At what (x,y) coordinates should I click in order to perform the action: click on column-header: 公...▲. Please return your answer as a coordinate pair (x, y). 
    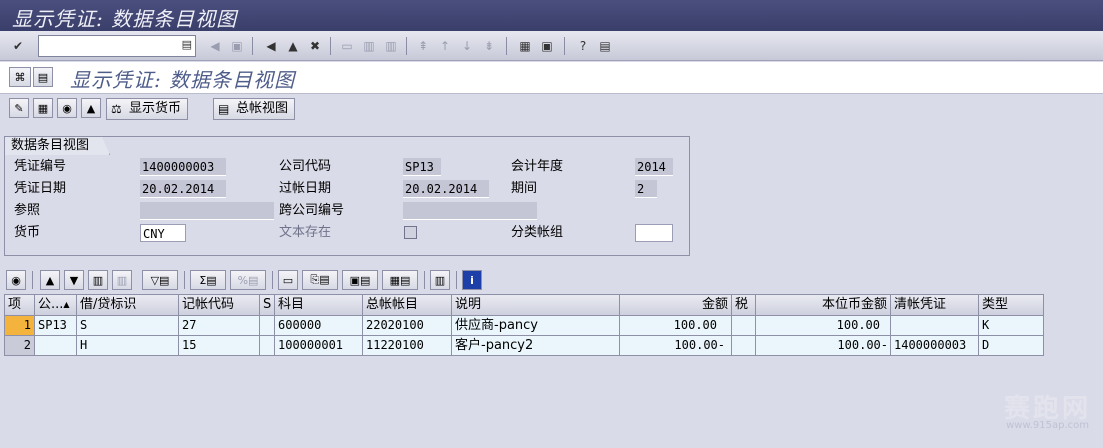
    Looking at the image, I should click on (56, 305).